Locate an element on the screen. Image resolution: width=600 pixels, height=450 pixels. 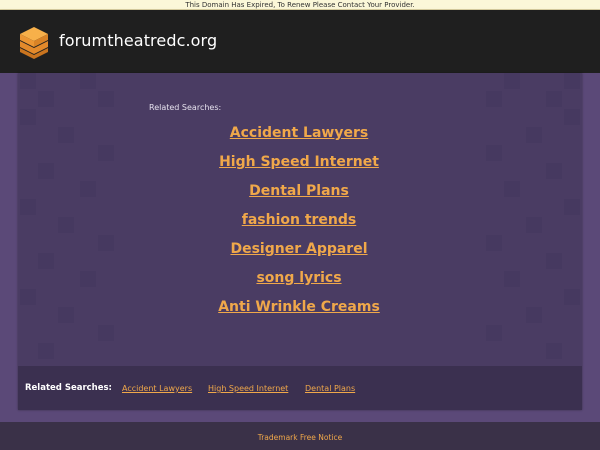
related-link-song-lyrics: song lyrics is located at coordinates (298, 278).